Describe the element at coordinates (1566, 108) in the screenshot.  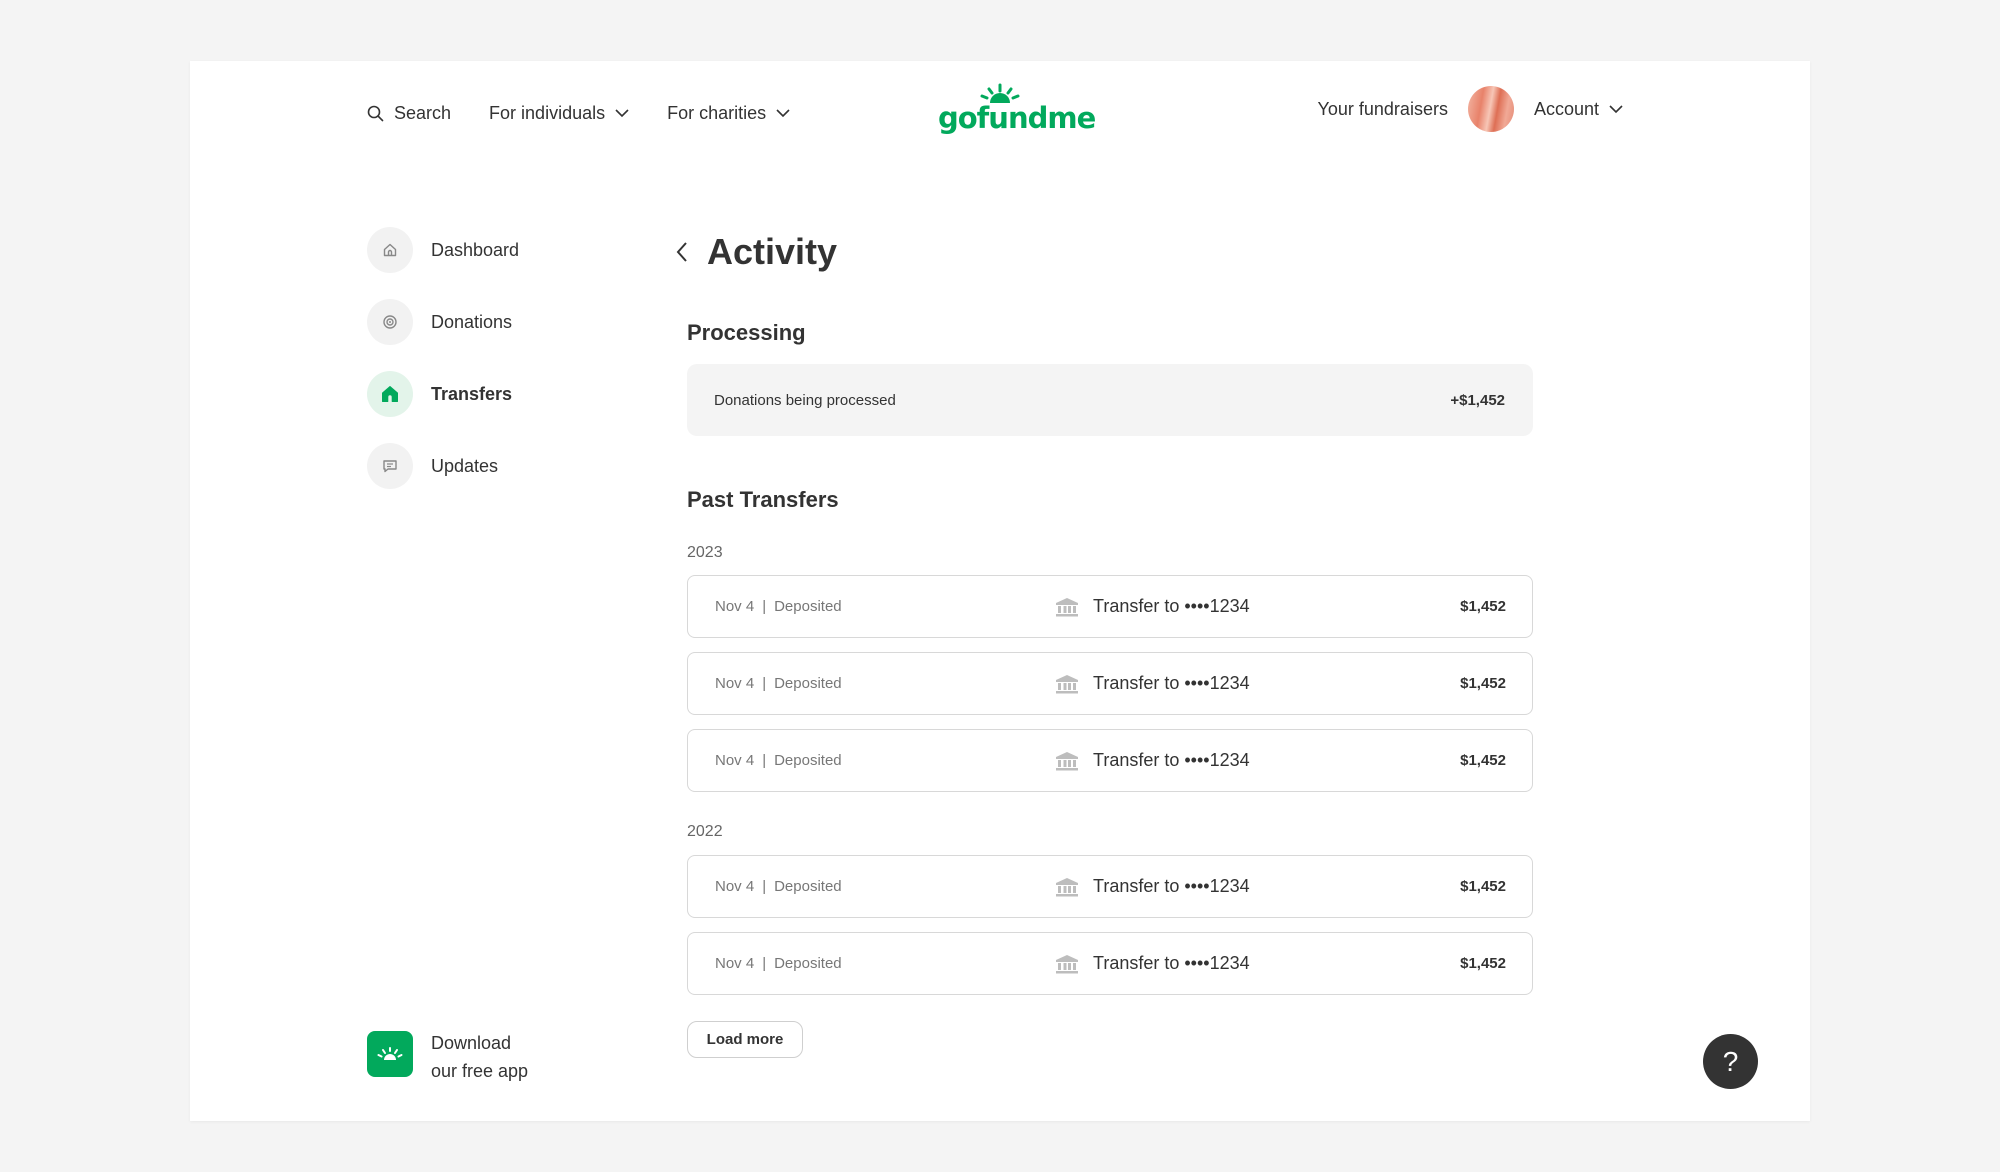
I see `account-label: Account` at that location.